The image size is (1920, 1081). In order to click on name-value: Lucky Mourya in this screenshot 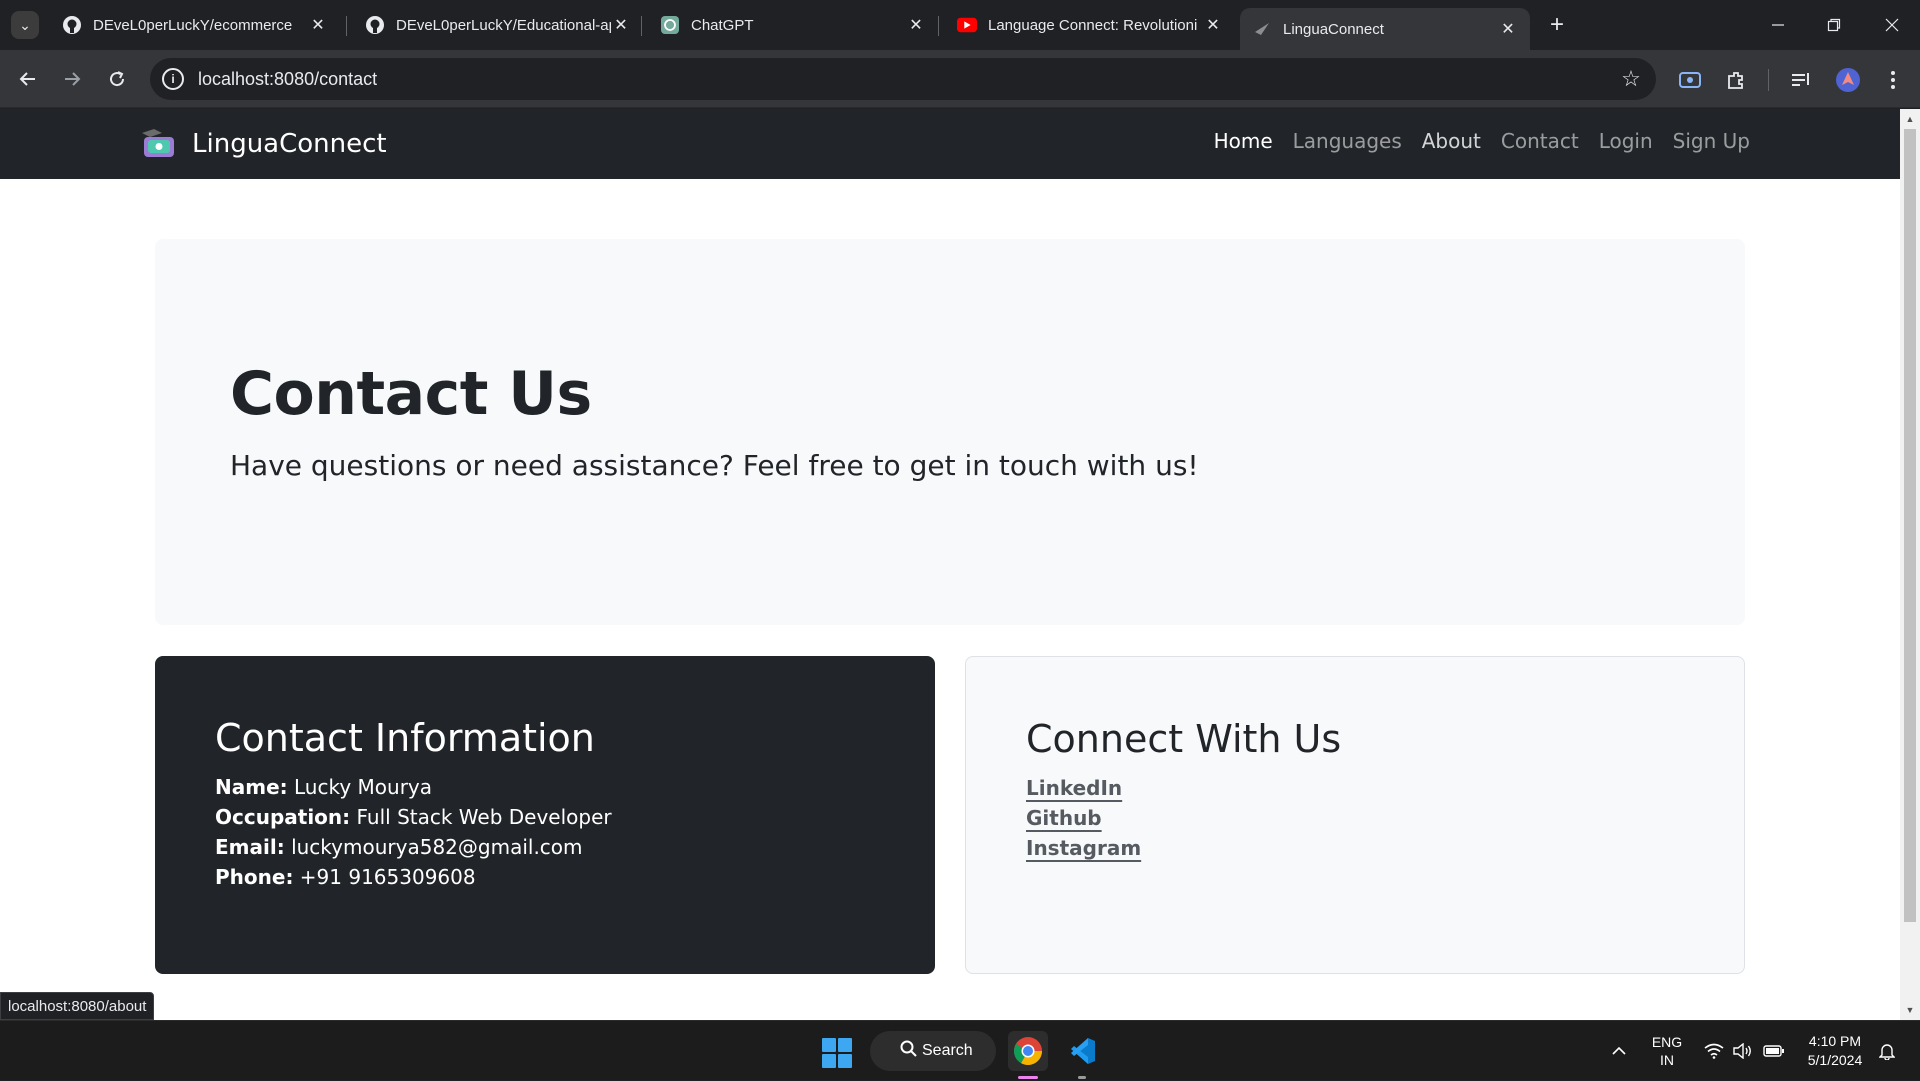, I will do `click(363, 787)`.